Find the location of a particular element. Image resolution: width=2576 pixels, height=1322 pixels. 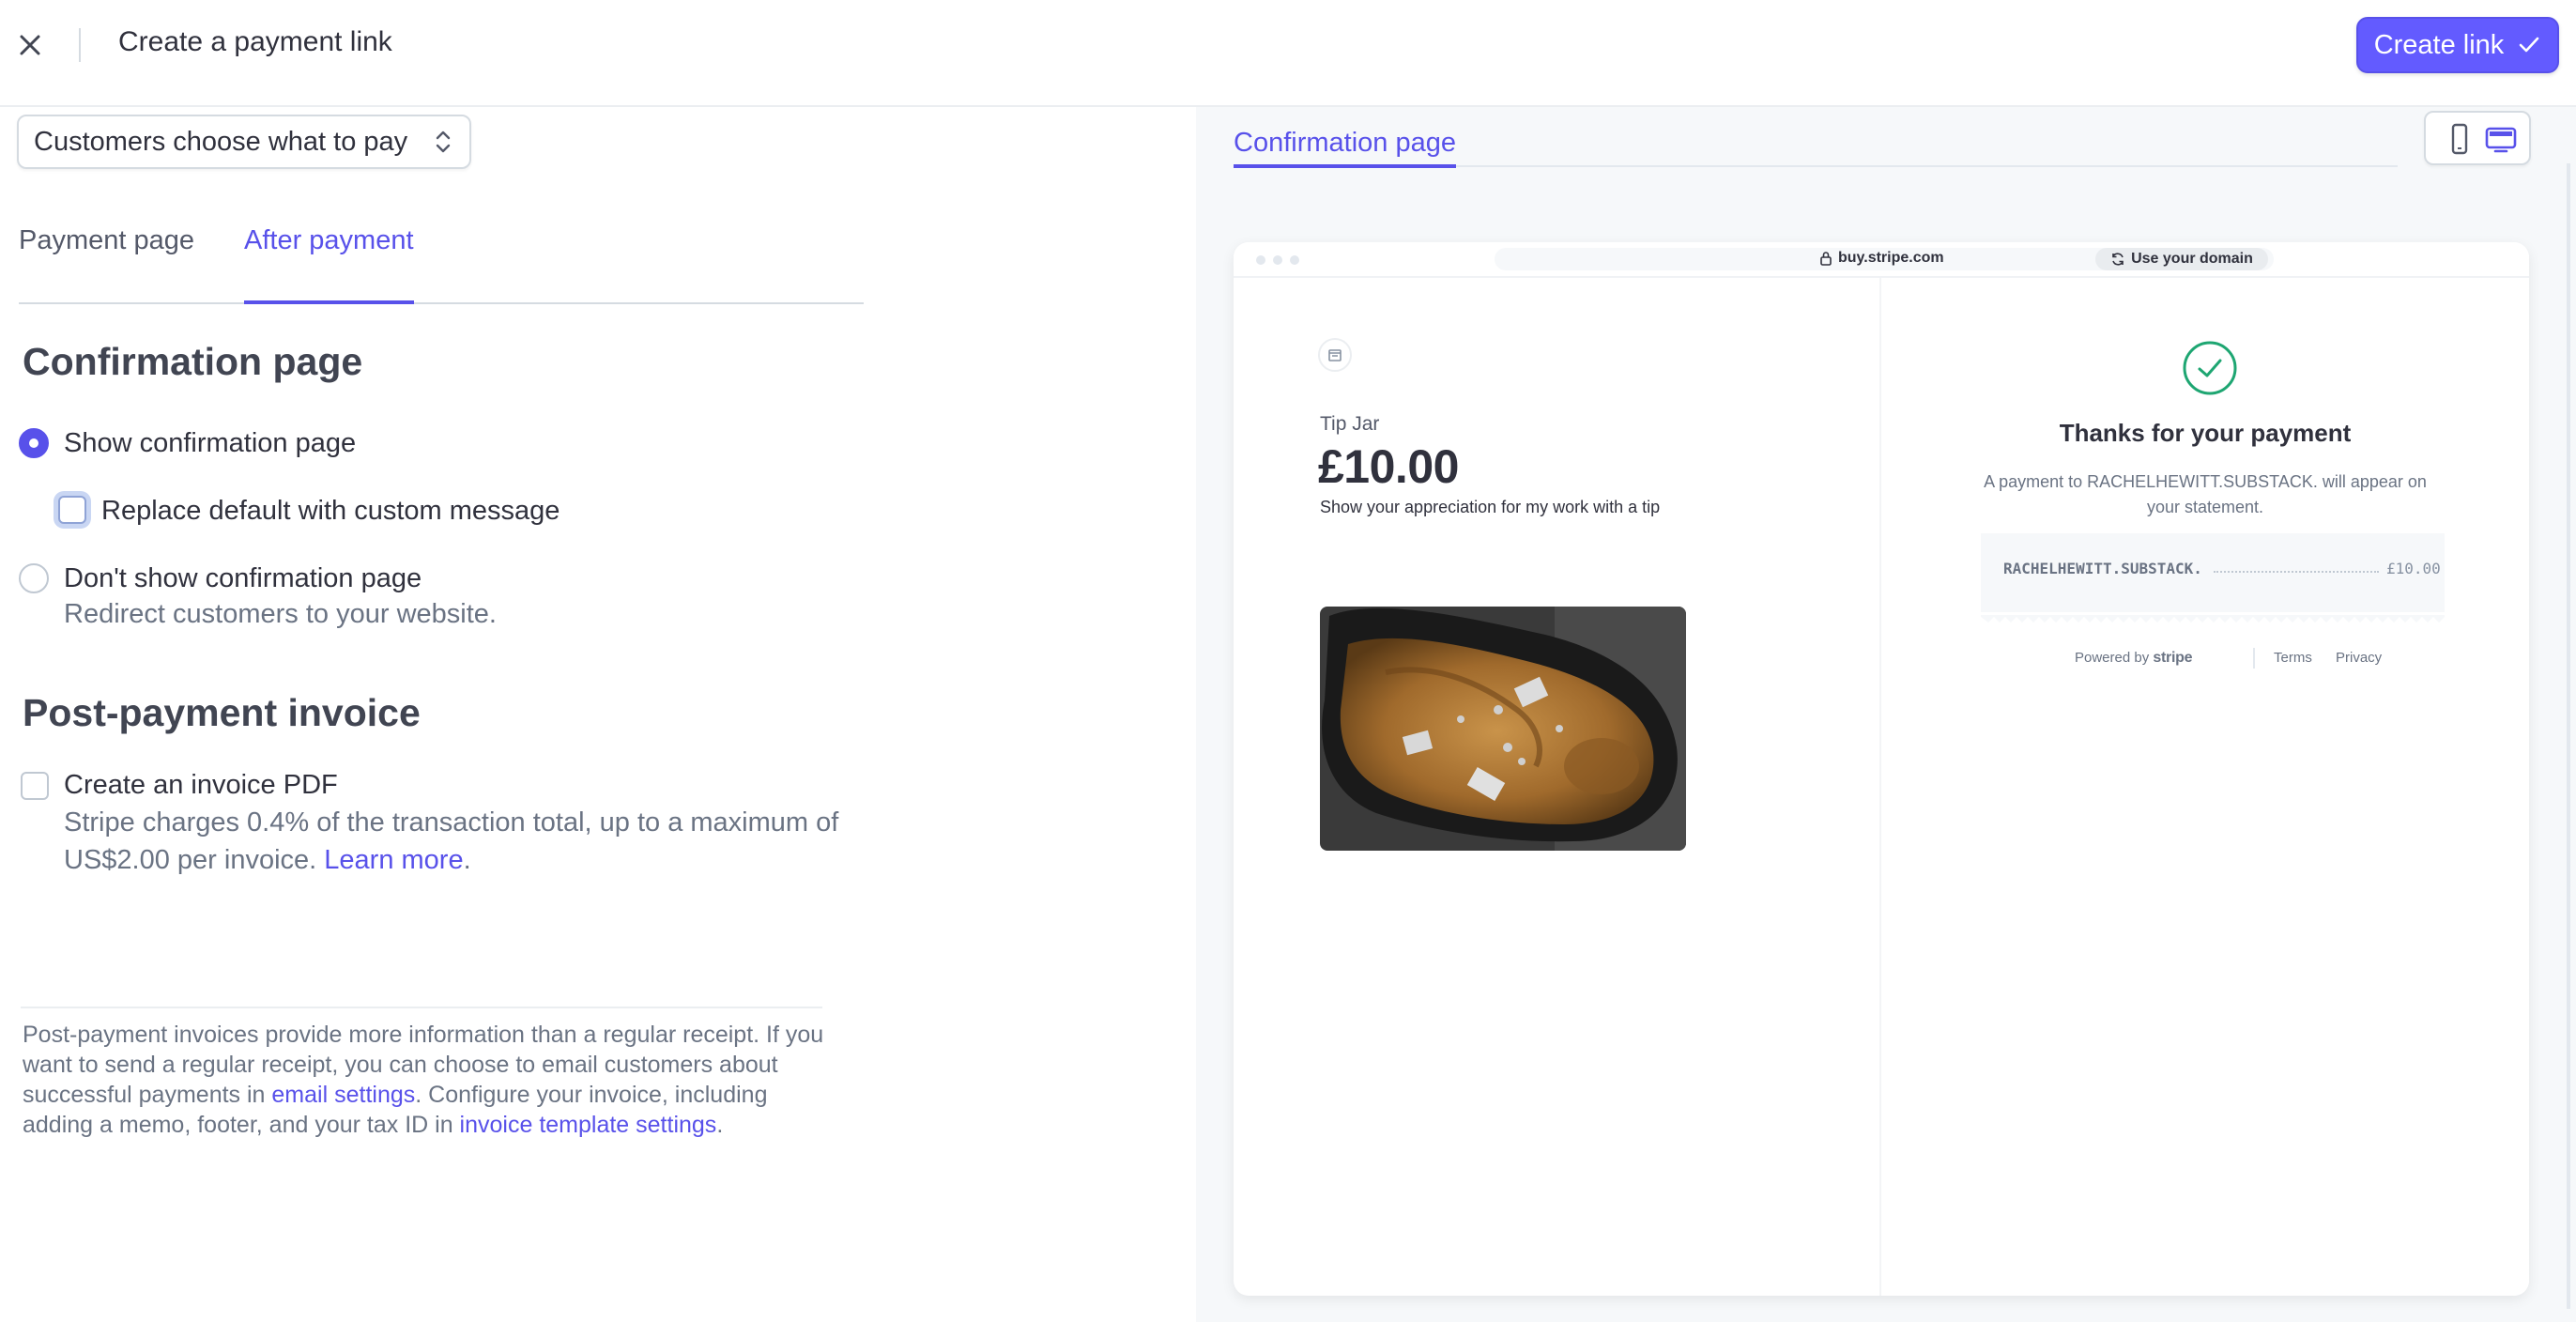

replace-default-checkbox is located at coordinates (72, 510).